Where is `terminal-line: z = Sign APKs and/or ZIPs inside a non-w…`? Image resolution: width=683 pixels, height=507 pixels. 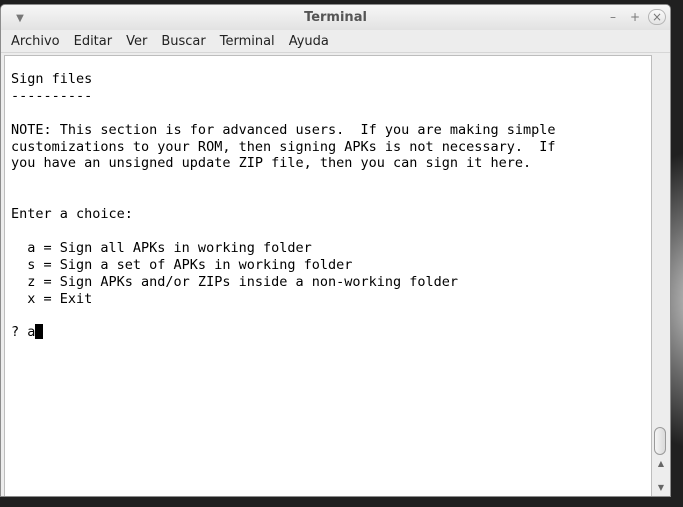
terminal-line: z = Sign APKs and/or ZIPs inside a non-w… is located at coordinates (235, 281).